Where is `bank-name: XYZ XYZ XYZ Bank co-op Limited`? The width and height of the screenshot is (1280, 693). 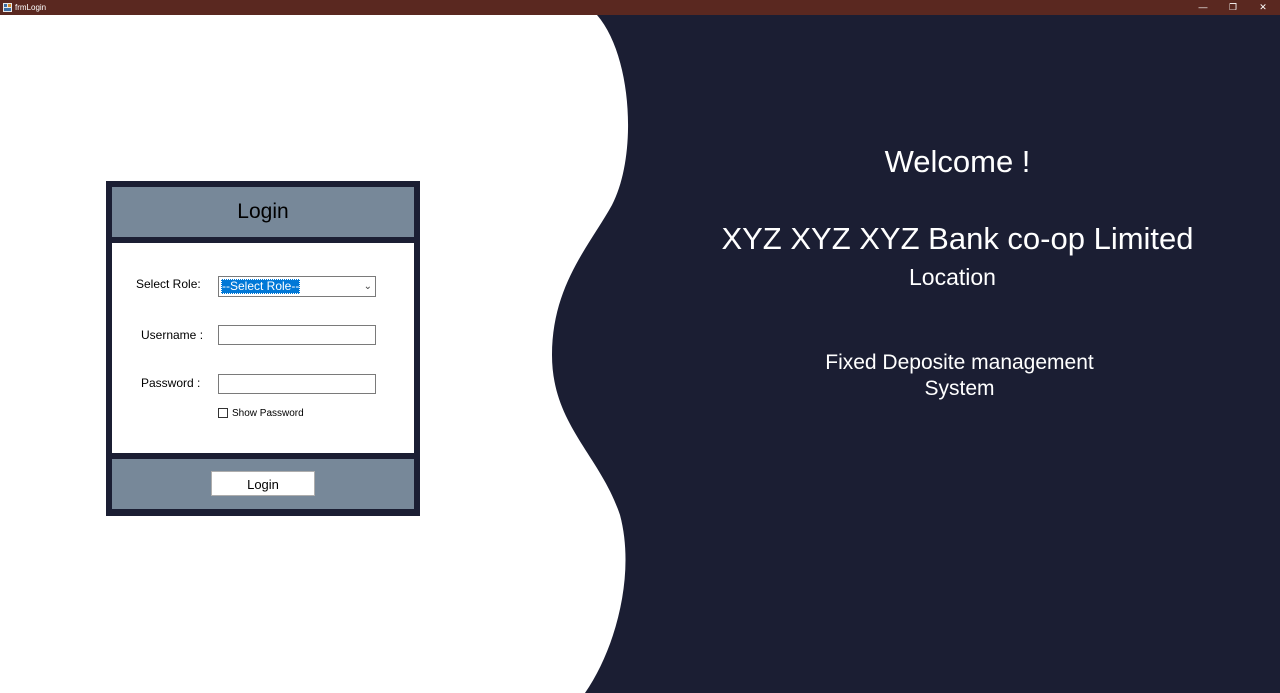
bank-name: XYZ XYZ XYZ Bank co-op Limited is located at coordinates (957, 238).